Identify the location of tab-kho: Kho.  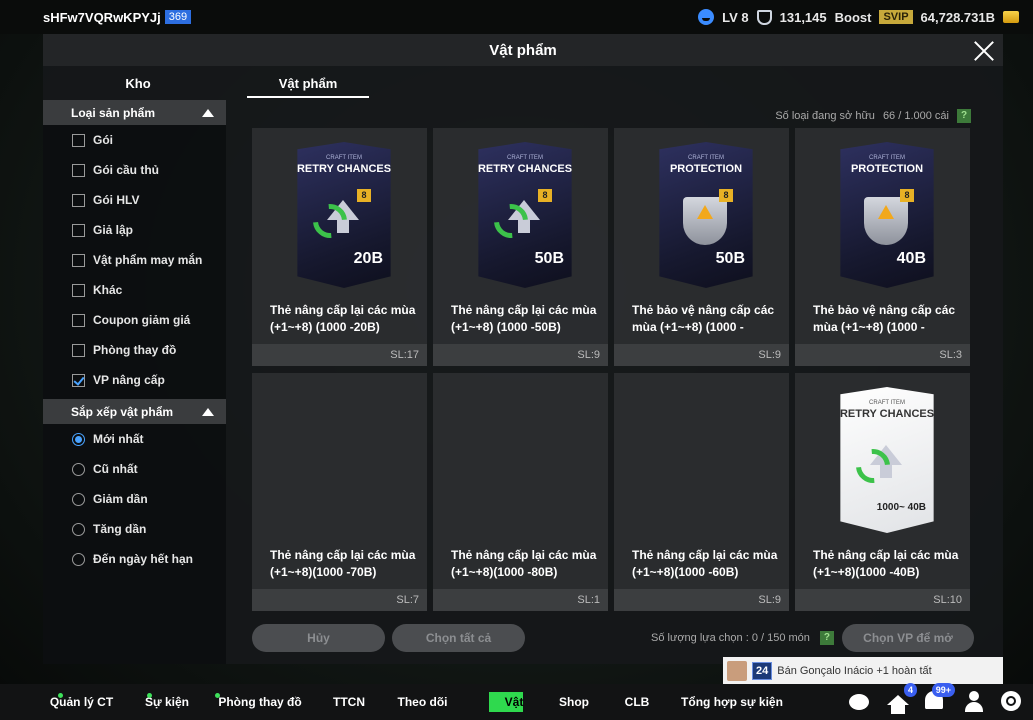
(138, 85).